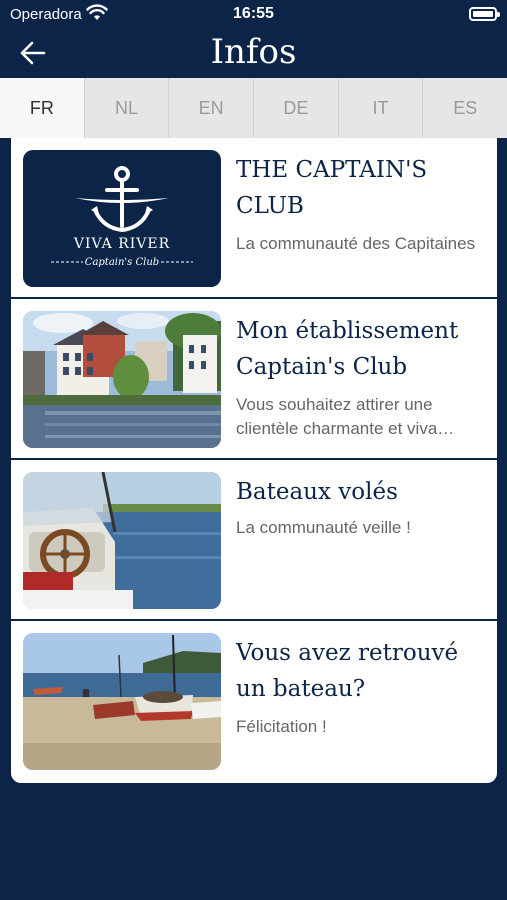 This screenshot has height=900, width=507. What do you see at coordinates (484, 14) in the screenshot?
I see `battery-icon` at bounding box center [484, 14].